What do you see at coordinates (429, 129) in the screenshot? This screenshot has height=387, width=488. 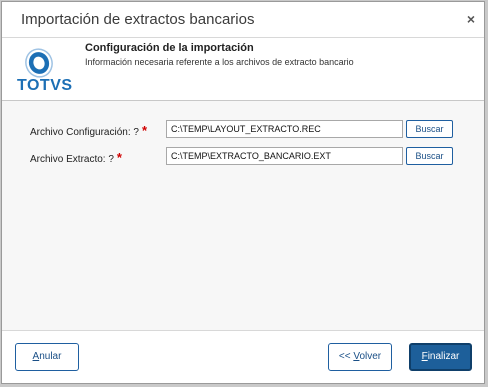 I see `config-browse-button: Buscar` at bounding box center [429, 129].